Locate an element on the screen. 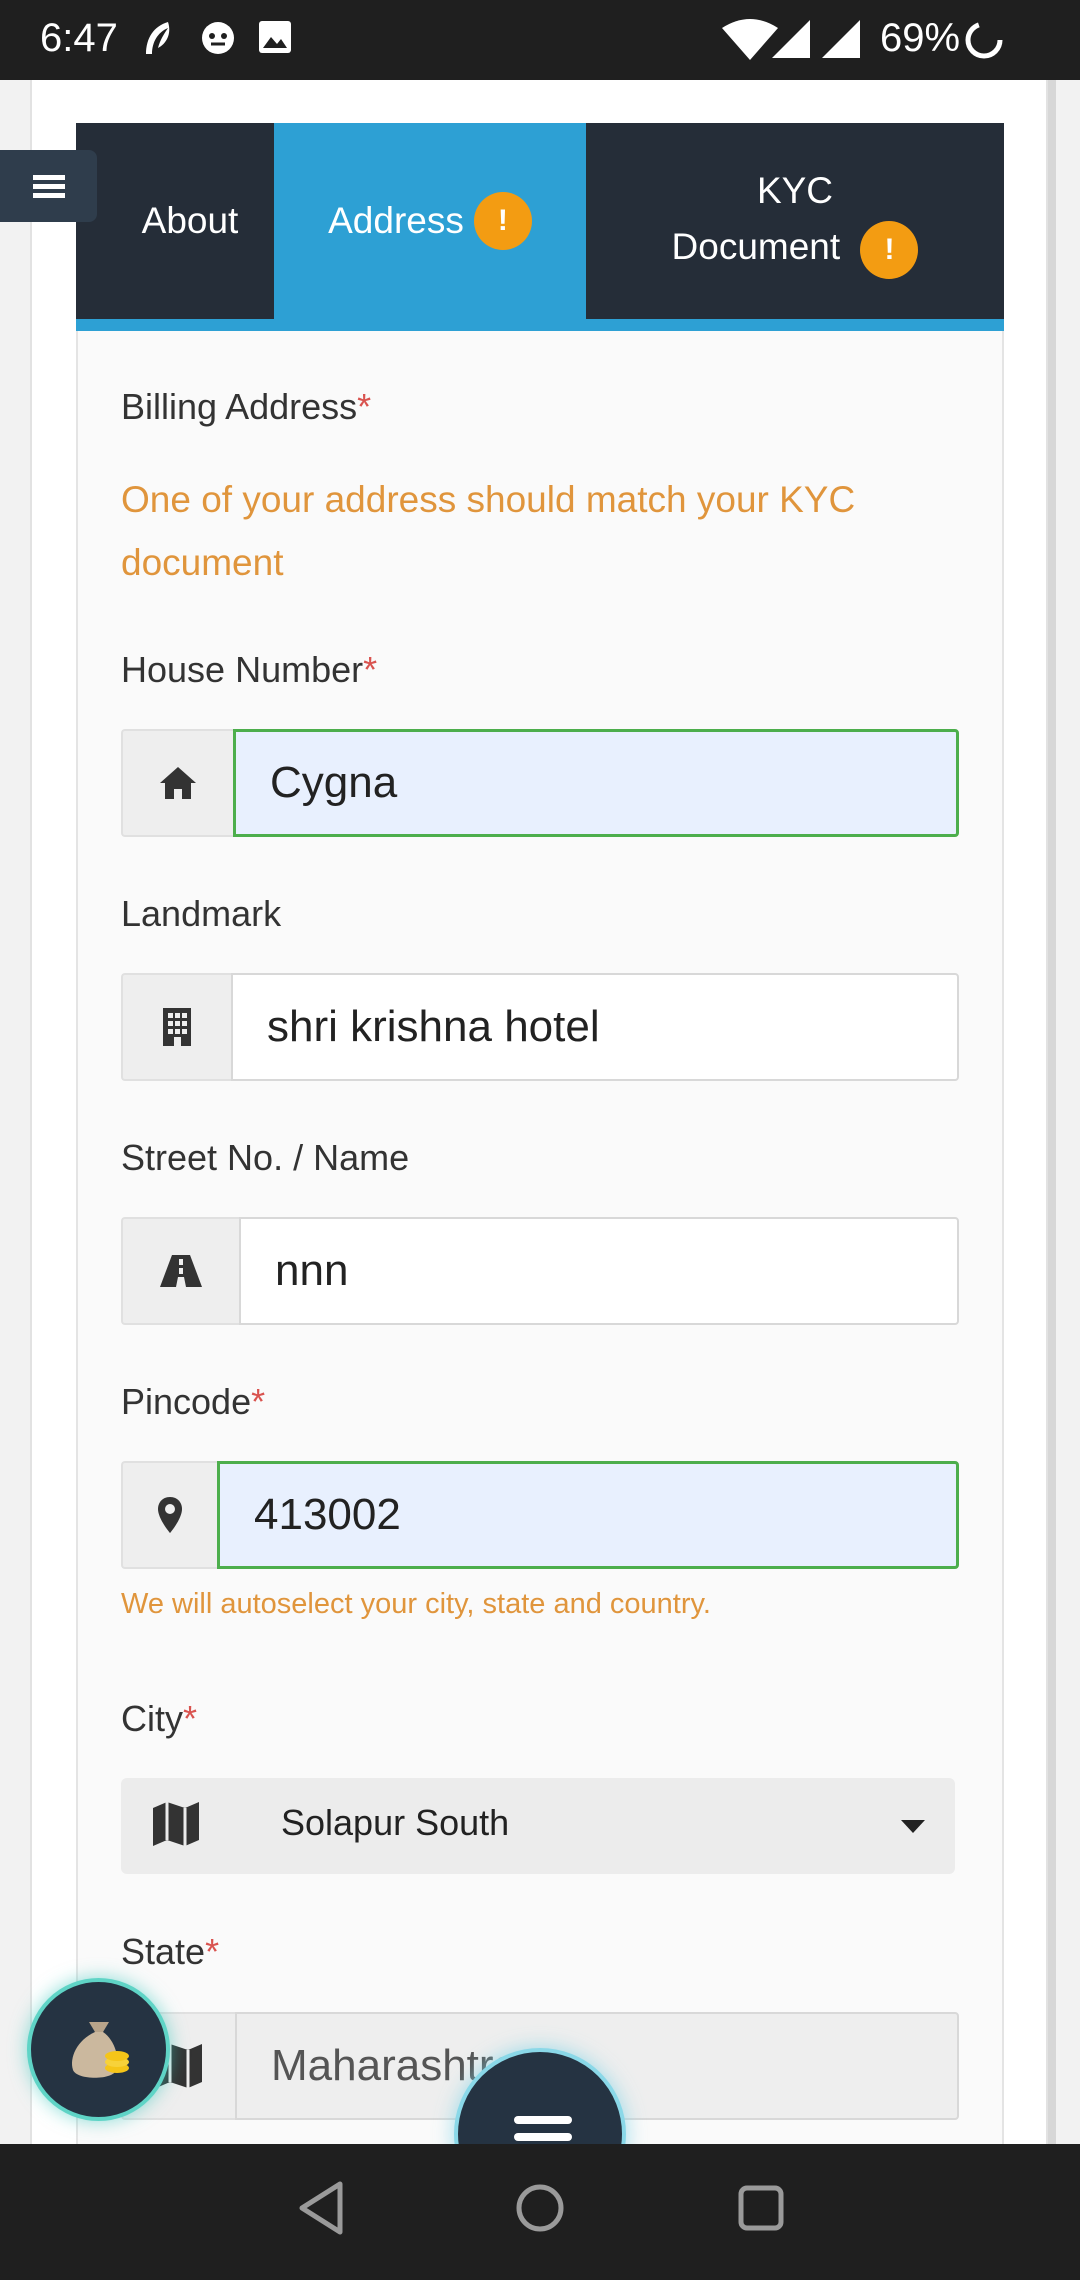 This screenshot has width=1080, height=2280. feather-icon is located at coordinates (158, 38).